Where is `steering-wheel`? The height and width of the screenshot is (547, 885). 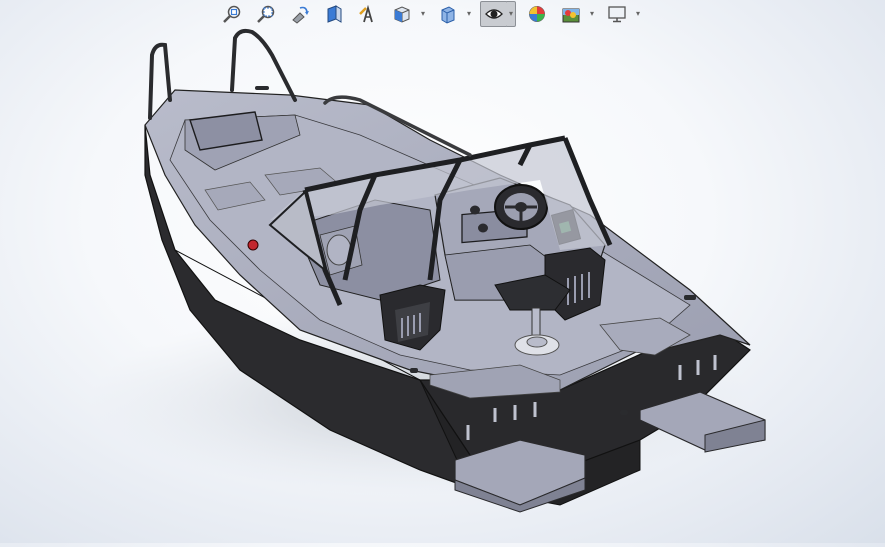
steering-wheel is located at coordinates (521, 207).